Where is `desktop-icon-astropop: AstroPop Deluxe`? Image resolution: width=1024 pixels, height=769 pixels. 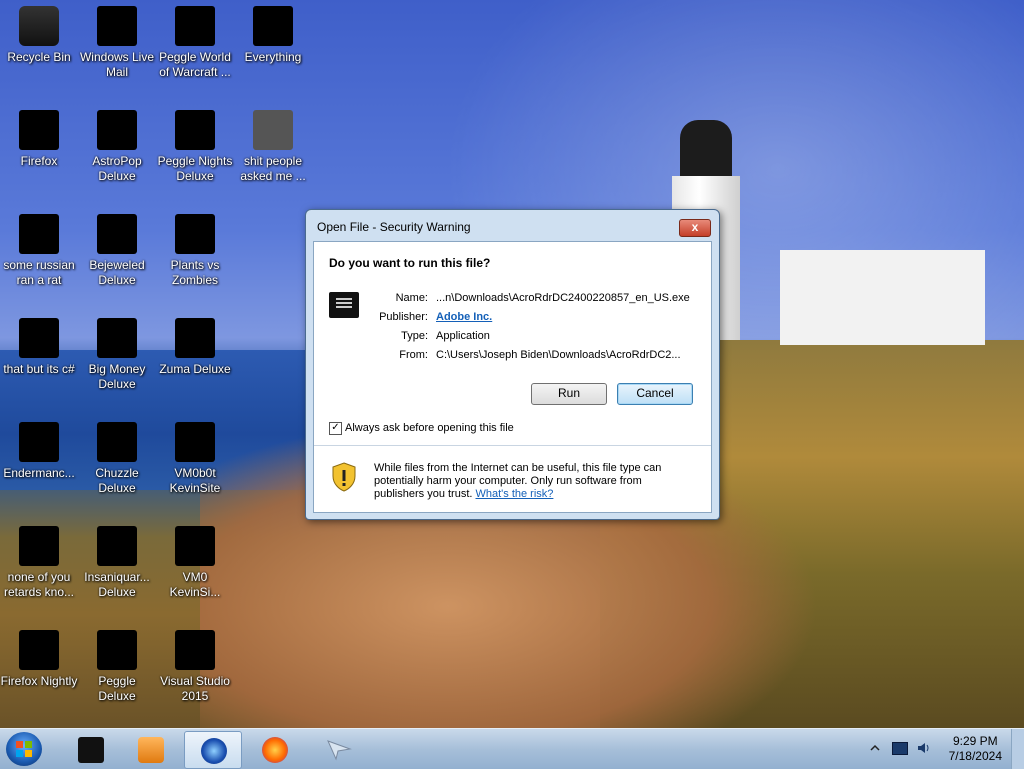
desktop-icon-astropop: AstroPop Deluxe is located at coordinates (117, 144).